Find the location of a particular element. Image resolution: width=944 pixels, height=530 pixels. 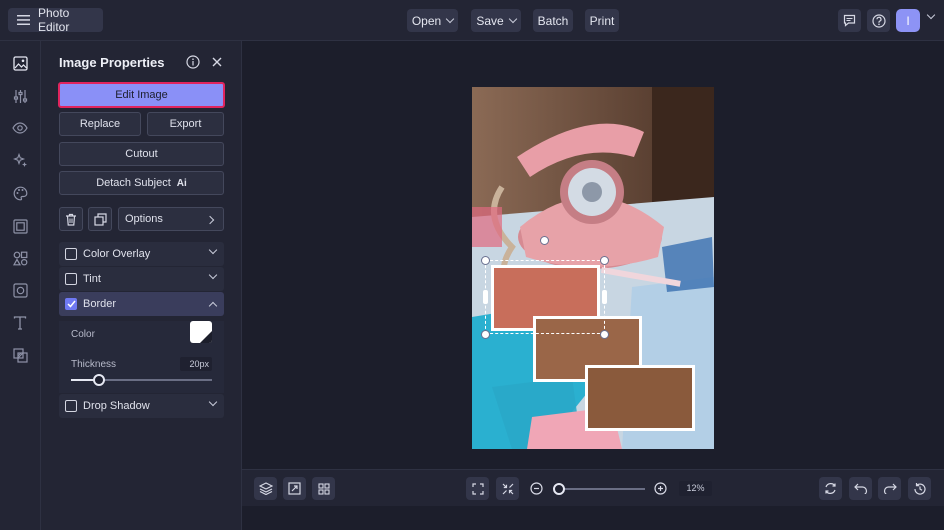

selection-box is located at coordinates (545, 297).